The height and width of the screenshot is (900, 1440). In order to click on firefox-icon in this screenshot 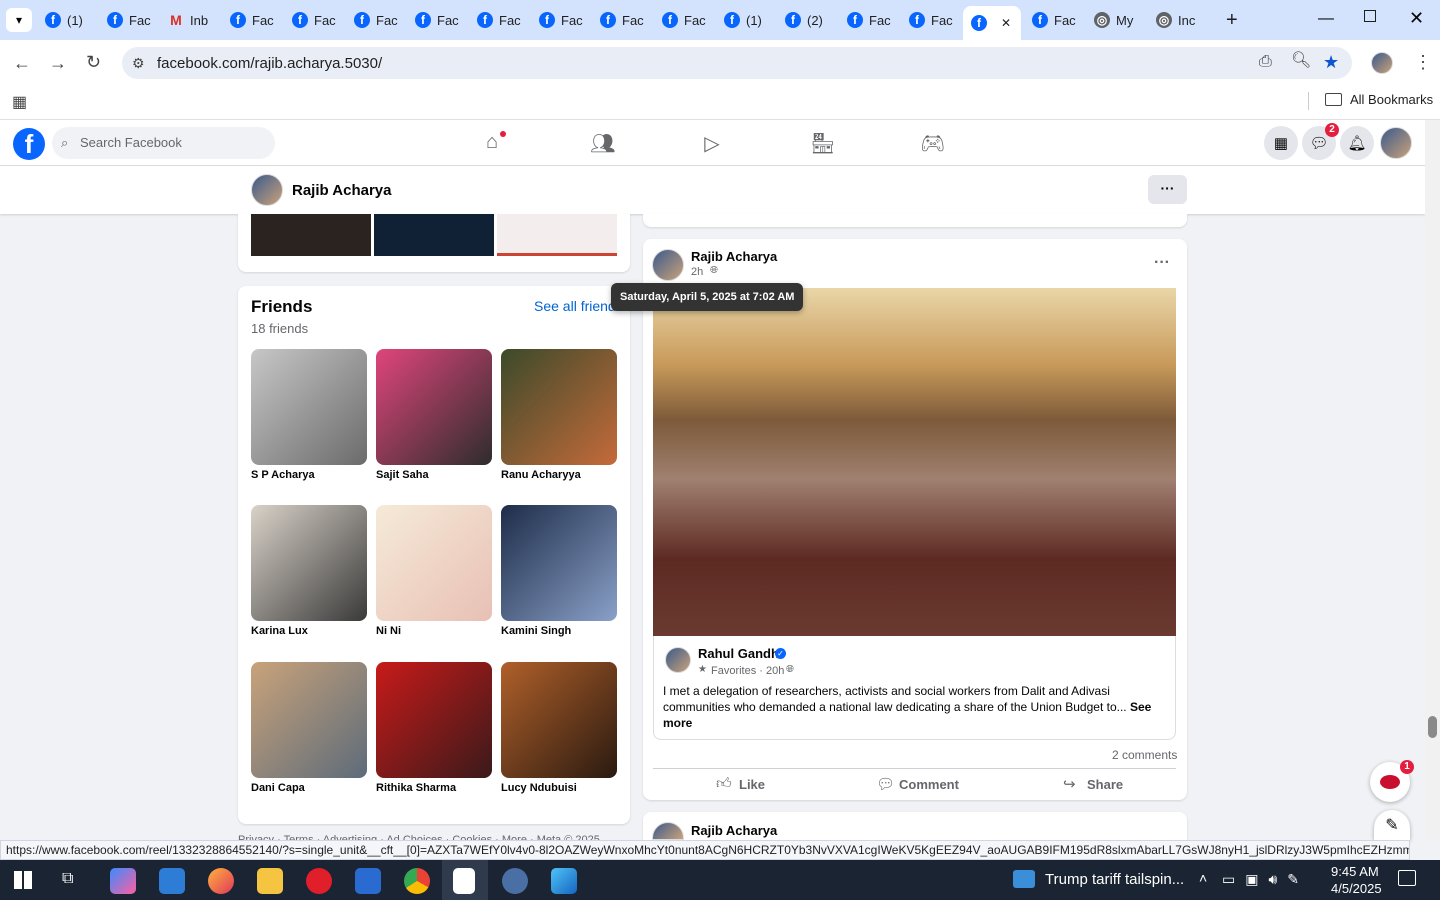, I will do `click(221, 881)`.